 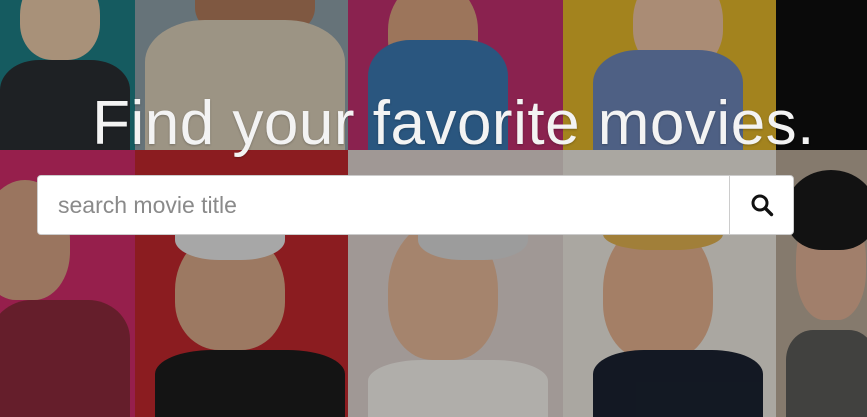 I want to click on search-form, so click(x=415, y=205).